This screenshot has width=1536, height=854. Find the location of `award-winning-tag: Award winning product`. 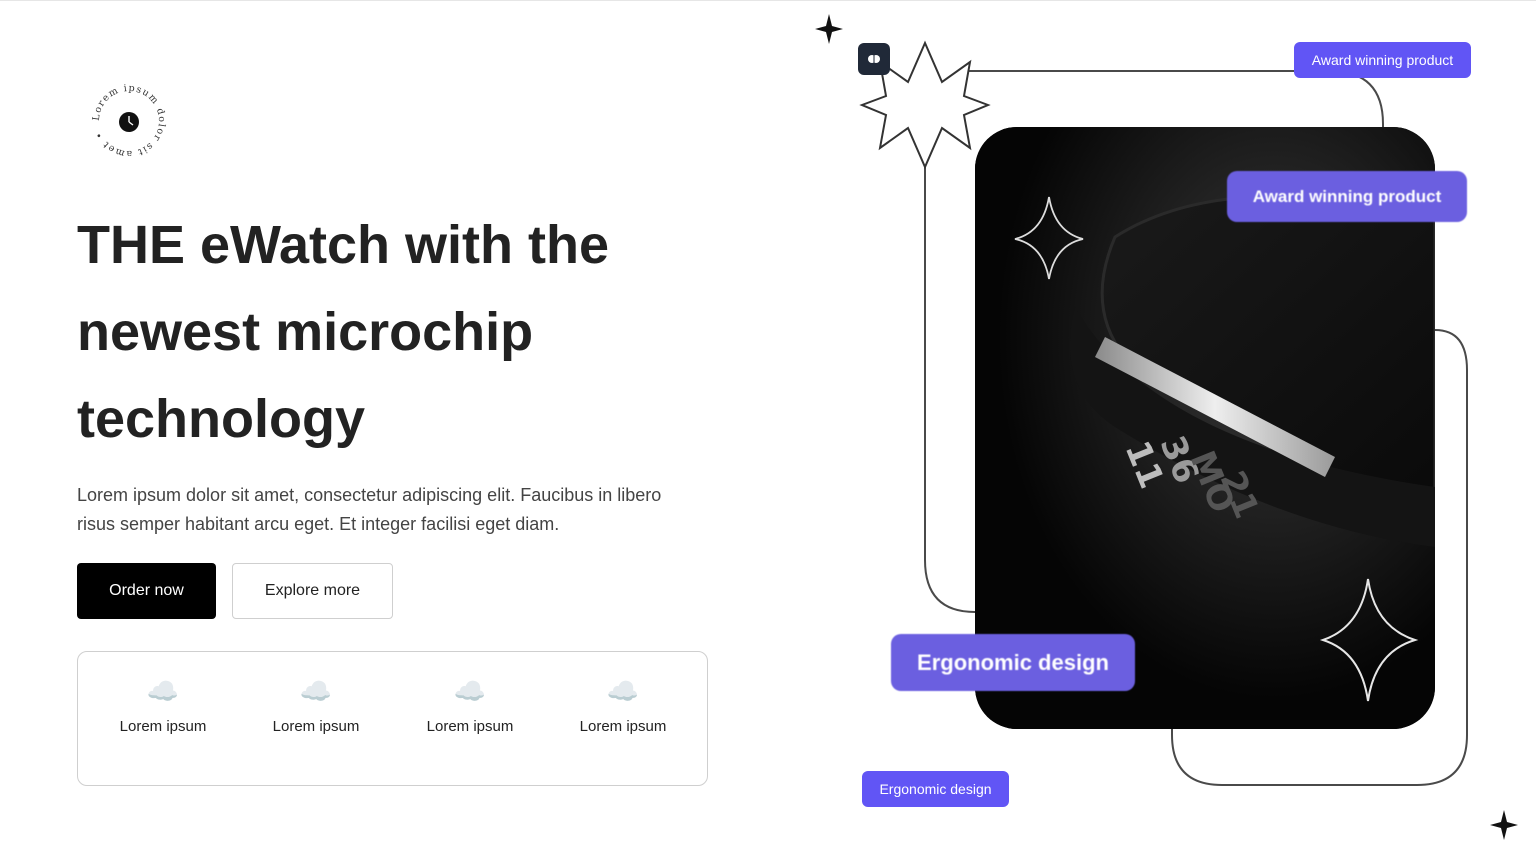

award-winning-tag: Award winning product is located at coordinates (1382, 60).